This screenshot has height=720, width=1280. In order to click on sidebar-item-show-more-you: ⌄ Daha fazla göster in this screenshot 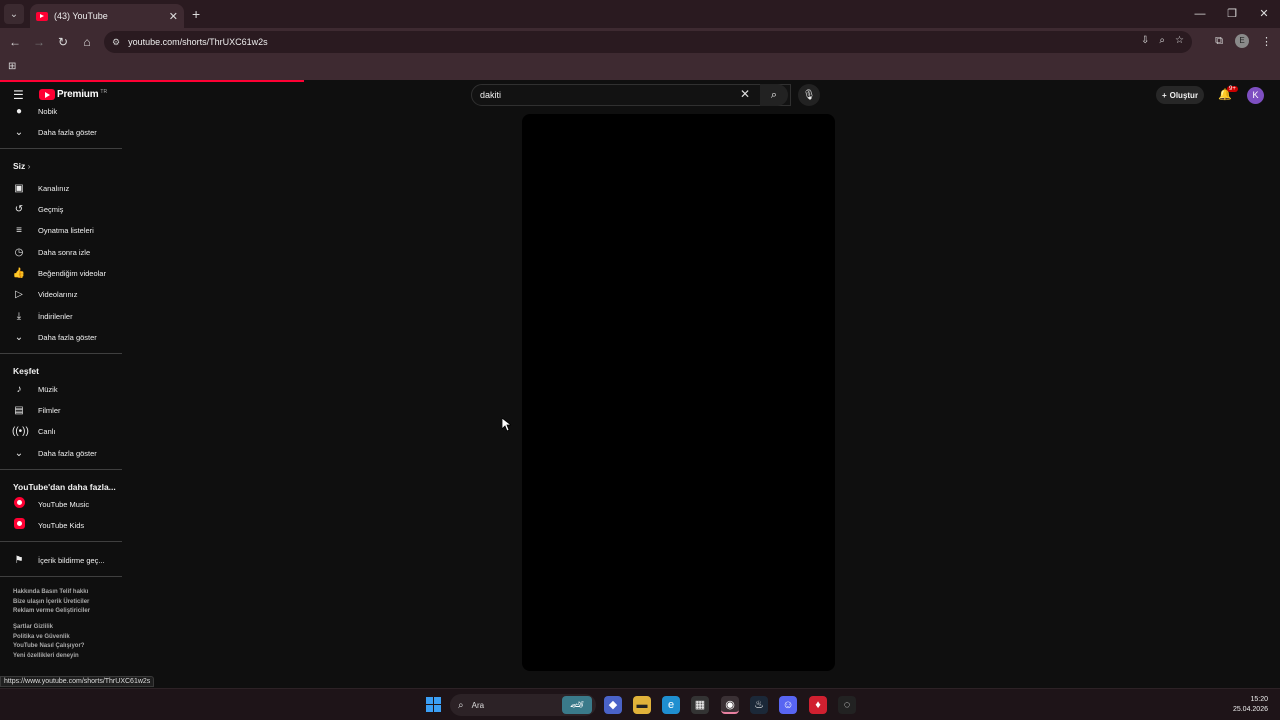, I will do `click(61, 337)`.